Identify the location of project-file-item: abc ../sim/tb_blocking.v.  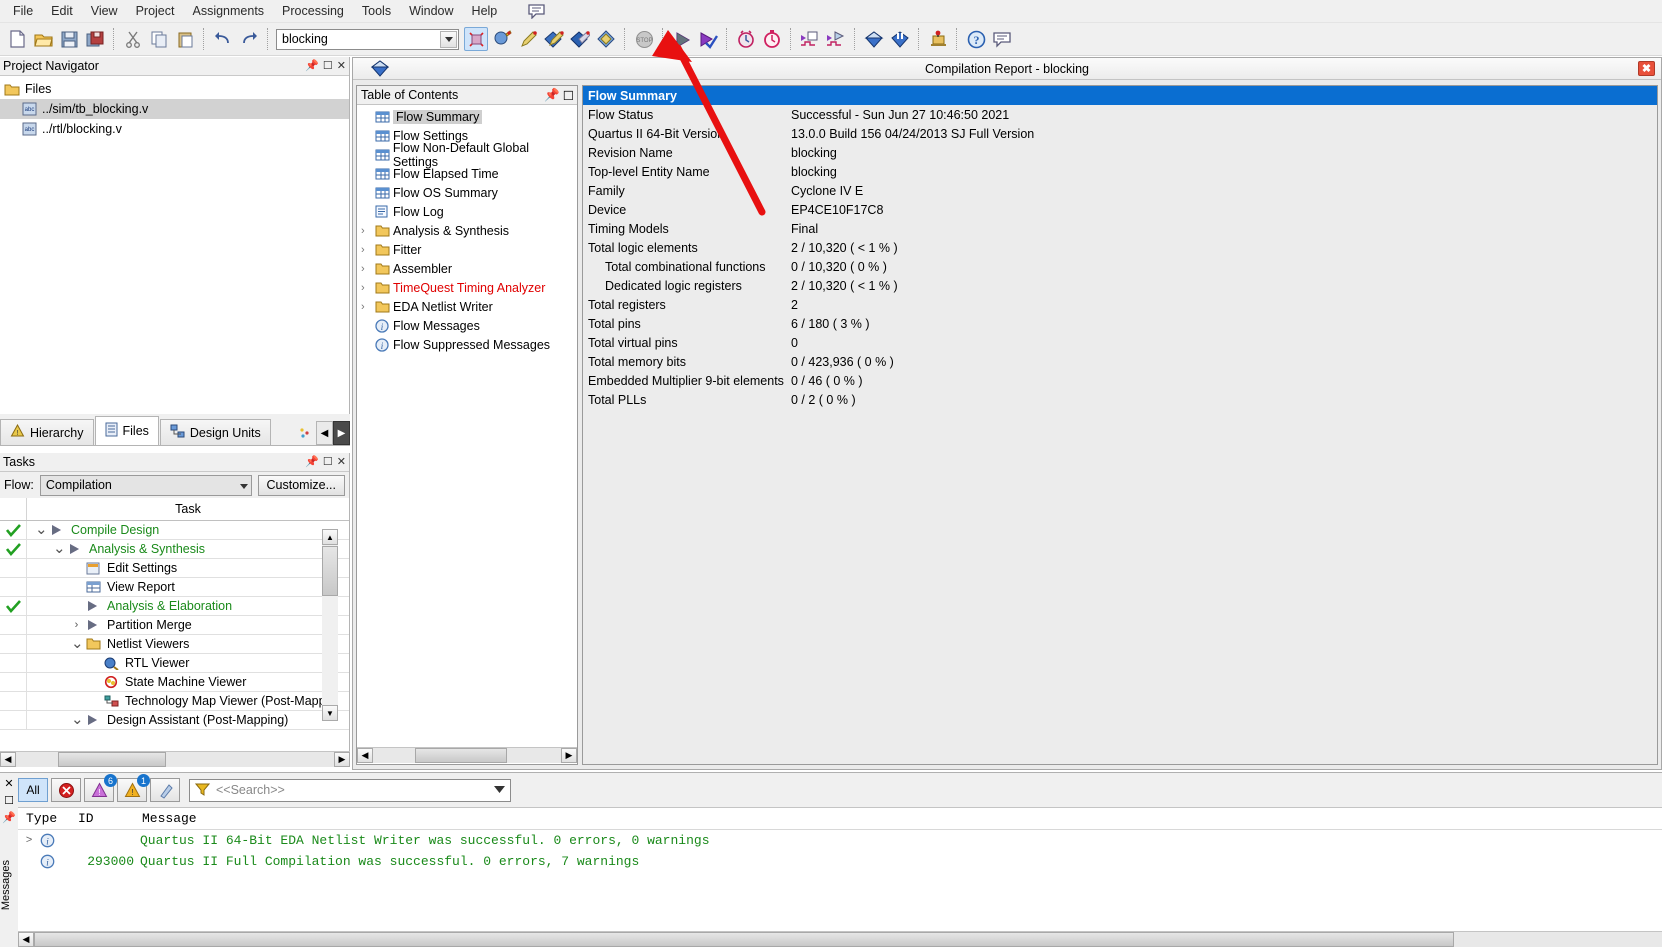
(174, 109).